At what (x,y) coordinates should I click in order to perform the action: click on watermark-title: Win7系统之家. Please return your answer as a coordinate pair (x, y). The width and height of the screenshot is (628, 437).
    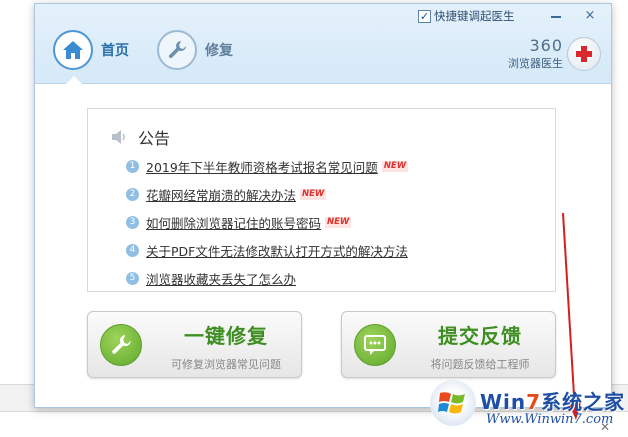
    Looking at the image, I should click on (553, 402).